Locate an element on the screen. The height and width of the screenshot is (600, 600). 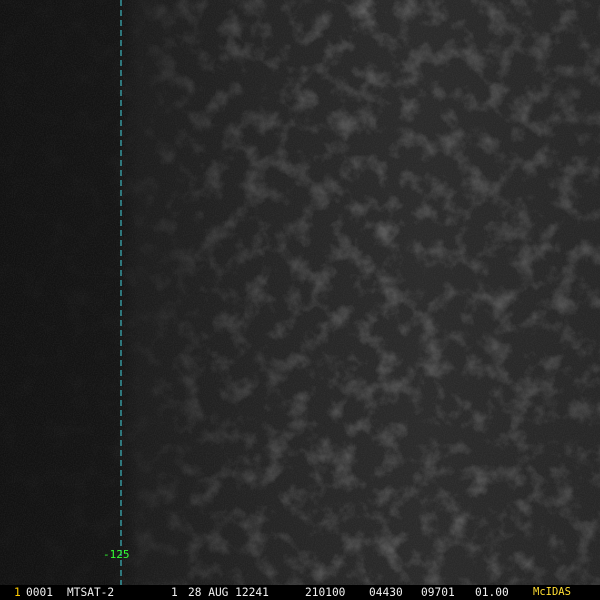
image-line: 04430 is located at coordinates (386, 592).